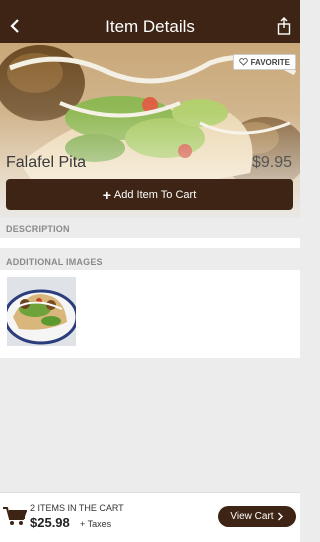 Image resolution: width=320 pixels, height=542 pixels. Describe the element at coordinates (54, 262) in the screenshot. I see `additional-images-heading: ADDITIONAL IMAGES` at that location.